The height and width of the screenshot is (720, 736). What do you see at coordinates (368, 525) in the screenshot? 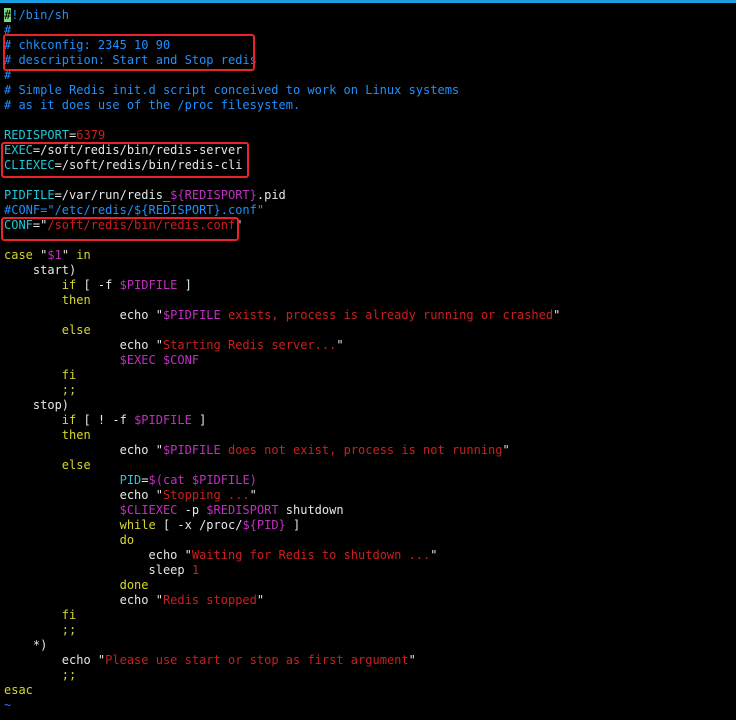
I see `code-line: while [ -x /proc/${PID} ]` at bounding box center [368, 525].